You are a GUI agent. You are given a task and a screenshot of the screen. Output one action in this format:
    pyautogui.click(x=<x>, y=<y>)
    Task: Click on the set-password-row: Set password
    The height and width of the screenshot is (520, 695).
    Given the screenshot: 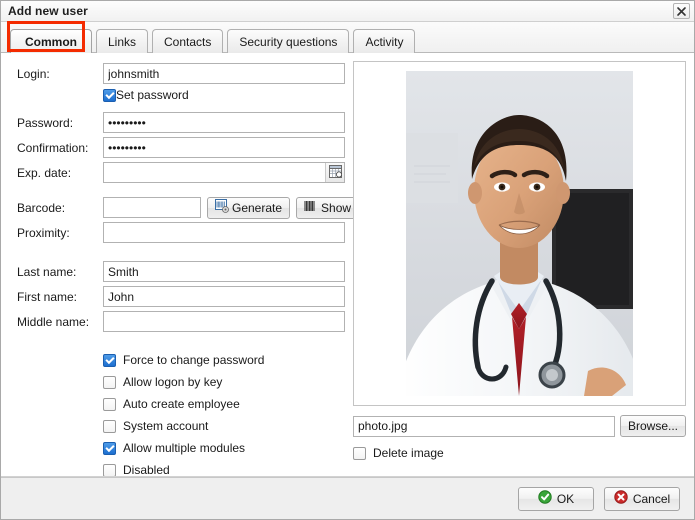 What is the action you would take?
    pyautogui.click(x=176, y=98)
    